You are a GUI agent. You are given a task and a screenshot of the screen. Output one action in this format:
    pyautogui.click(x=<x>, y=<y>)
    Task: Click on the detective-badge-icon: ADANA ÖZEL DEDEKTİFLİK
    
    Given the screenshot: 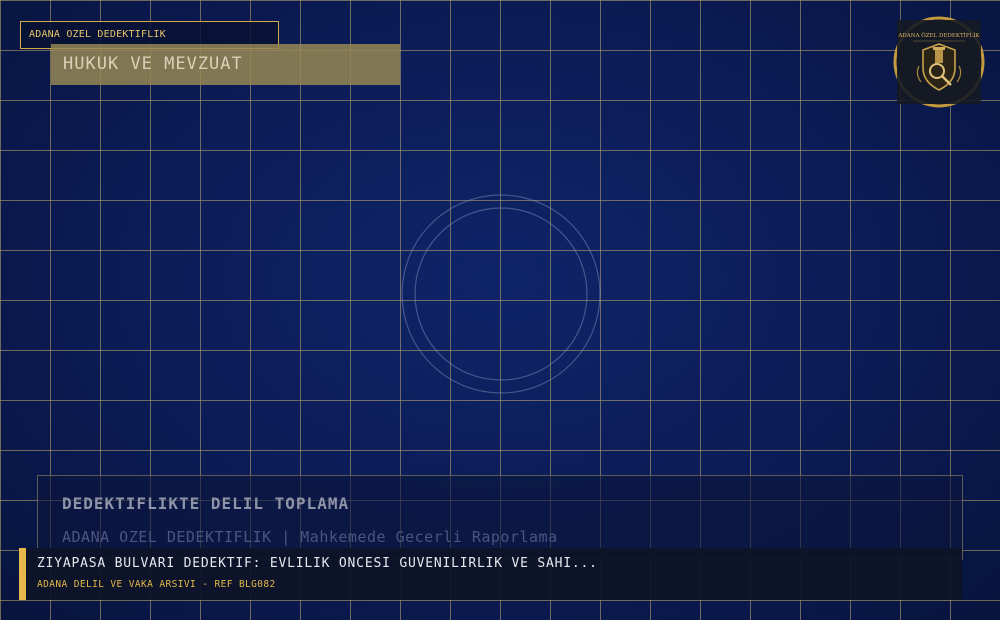 What is the action you would take?
    pyautogui.click(x=939, y=62)
    